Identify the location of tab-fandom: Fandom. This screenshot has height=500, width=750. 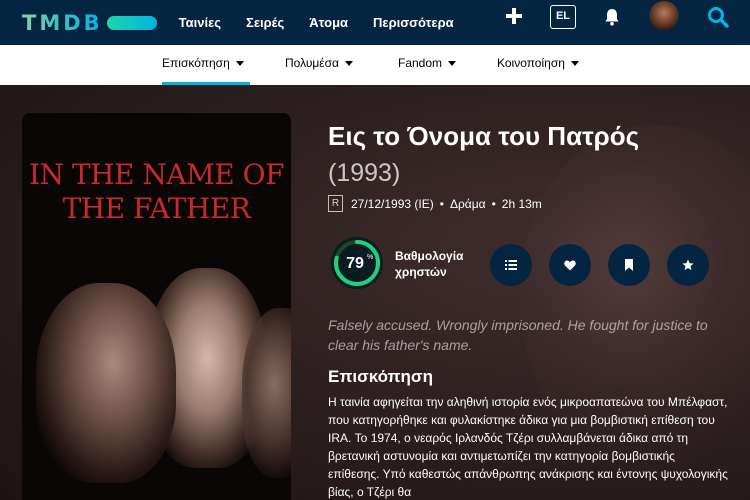
(427, 63).